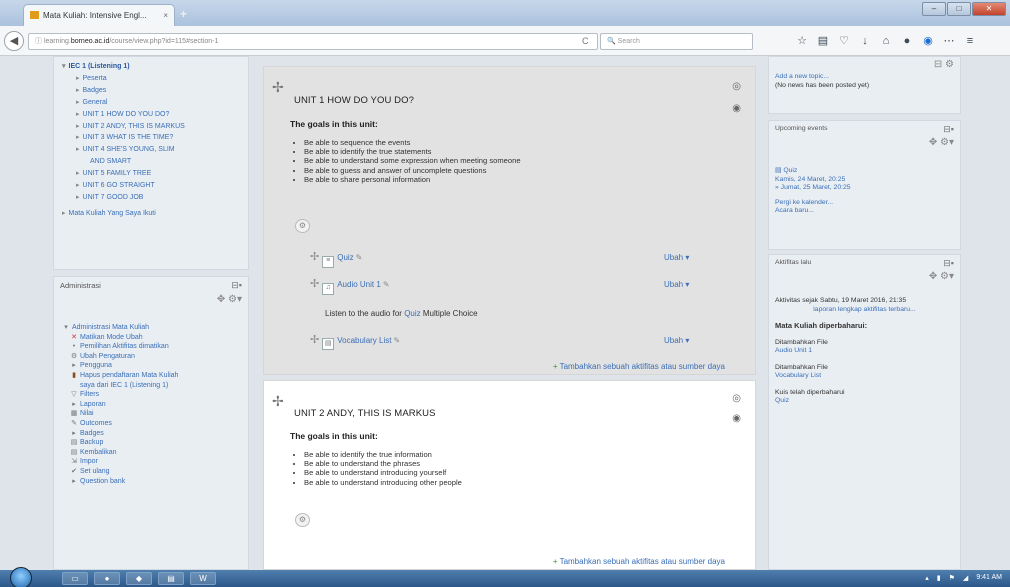 The width and height of the screenshot is (1010, 587). What do you see at coordinates (328, 262) in the screenshot?
I see `quiz-icon: ≡` at bounding box center [328, 262].